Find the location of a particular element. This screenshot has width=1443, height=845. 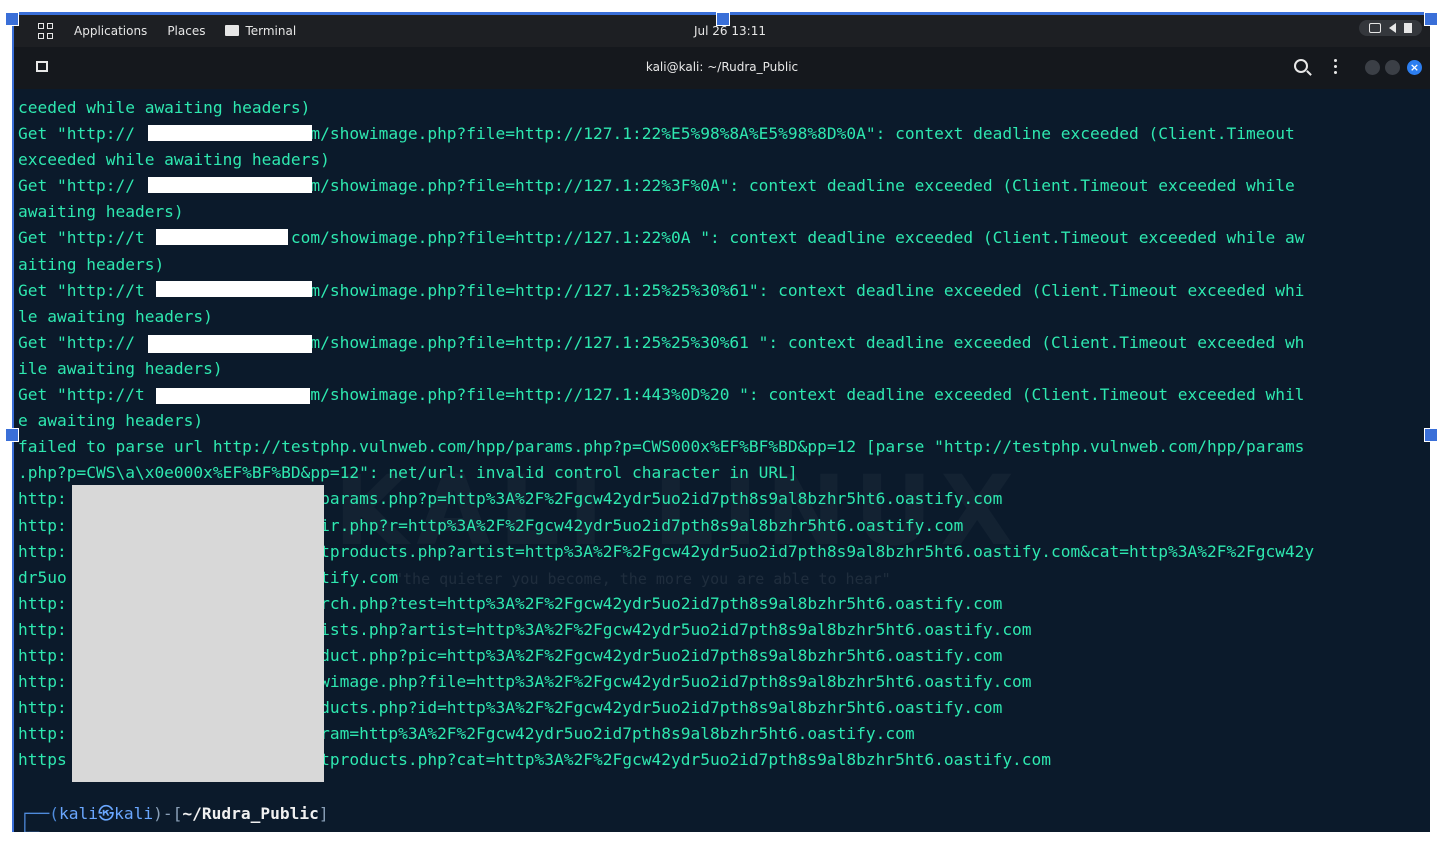

maximize-button is located at coordinates (1392, 67).